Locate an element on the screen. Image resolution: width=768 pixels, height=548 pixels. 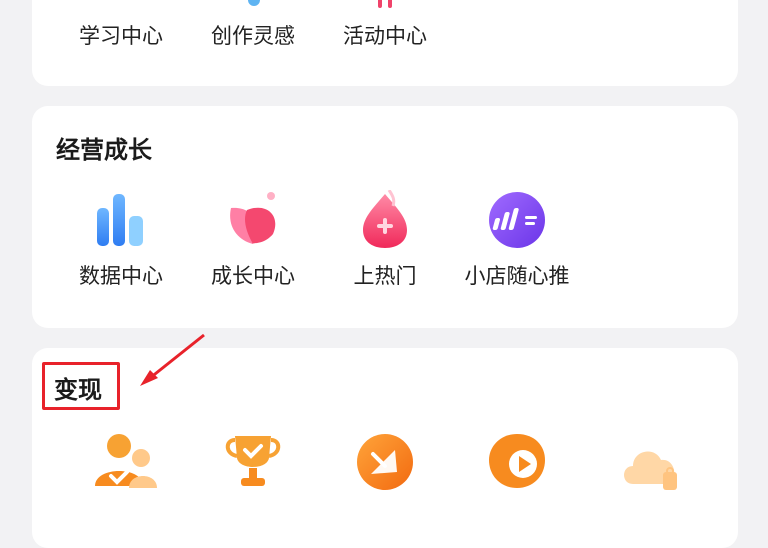
data-center-item: 数据中心 is located at coordinates (121, 240).